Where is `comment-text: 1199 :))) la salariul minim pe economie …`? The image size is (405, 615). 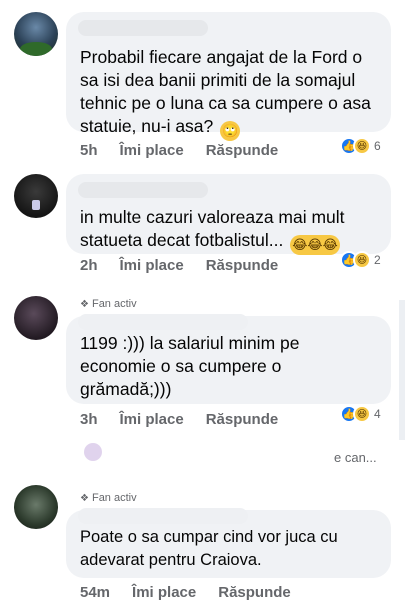
comment-text: 1199 :))) la salariul minim pe economie … is located at coordinates (190, 366).